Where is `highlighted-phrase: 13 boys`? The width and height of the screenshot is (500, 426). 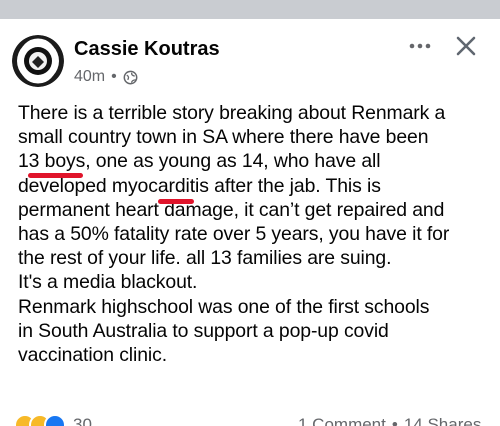 highlighted-phrase: 13 boys is located at coordinates (52, 161).